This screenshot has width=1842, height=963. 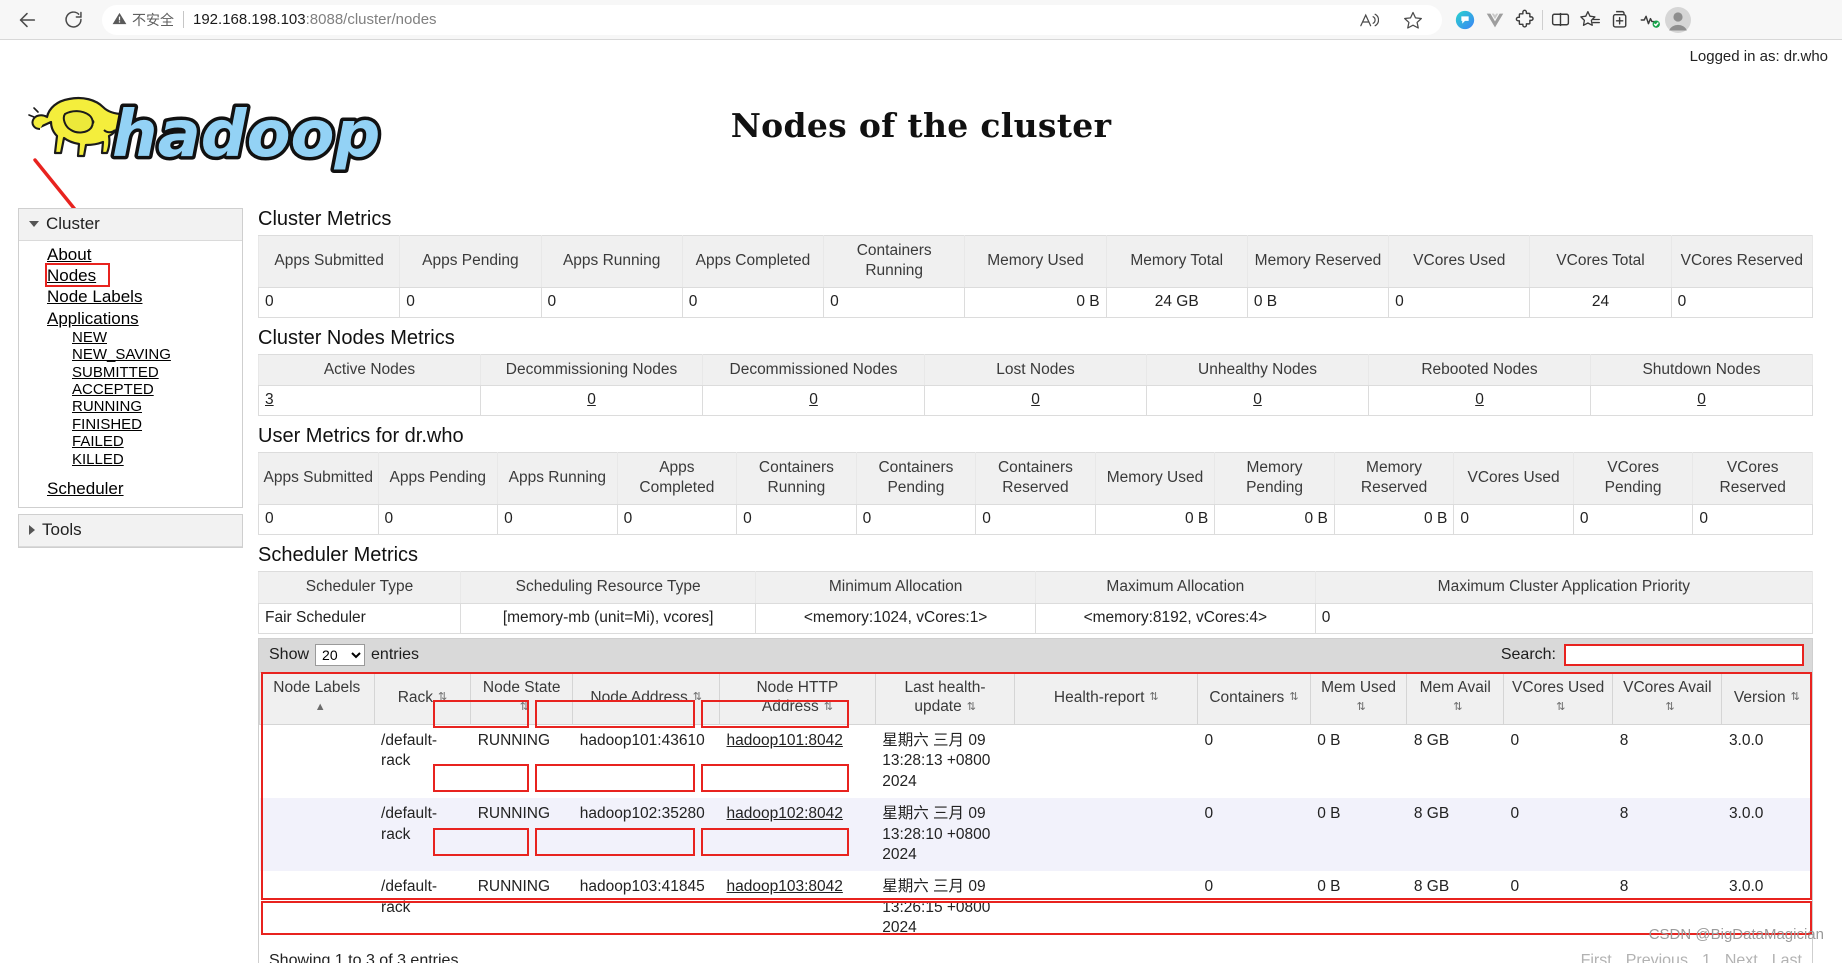 What do you see at coordinates (269, 399) in the screenshot?
I see `active-nodes-link: 3` at bounding box center [269, 399].